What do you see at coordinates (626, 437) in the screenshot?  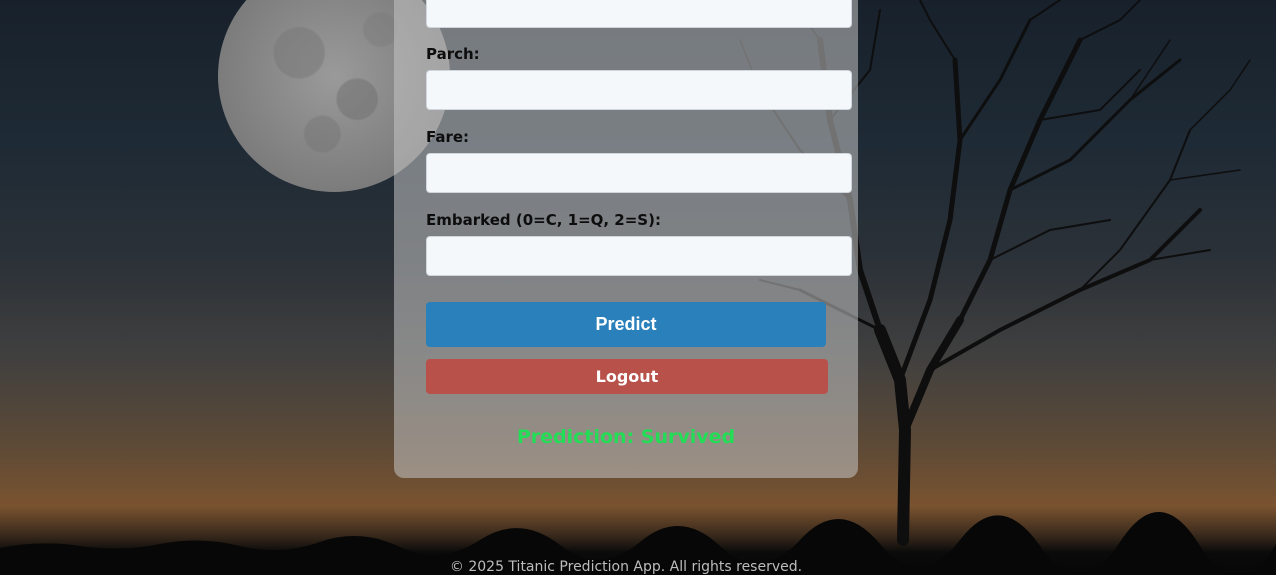 I see `prediction-result: Prediction: Survived` at bounding box center [626, 437].